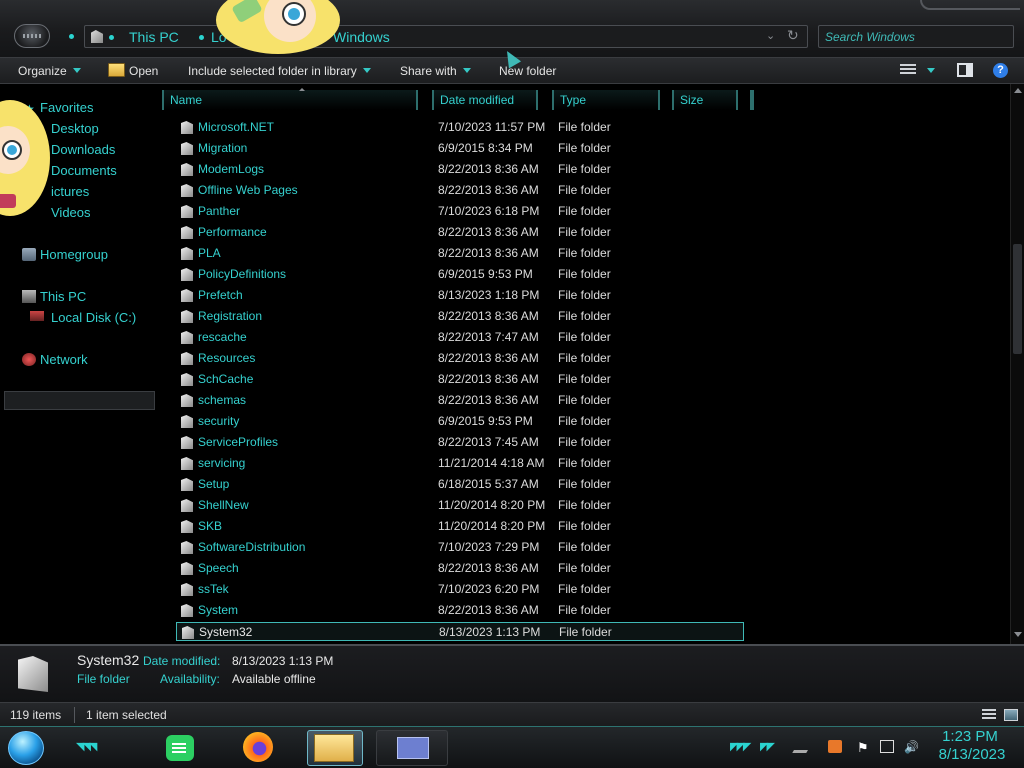 The width and height of the screenshot is (1024, 768). What do you see at coordinates (143, 71) in the screenshot?
I see `open-button: Open` at bounding box center [143, 71].